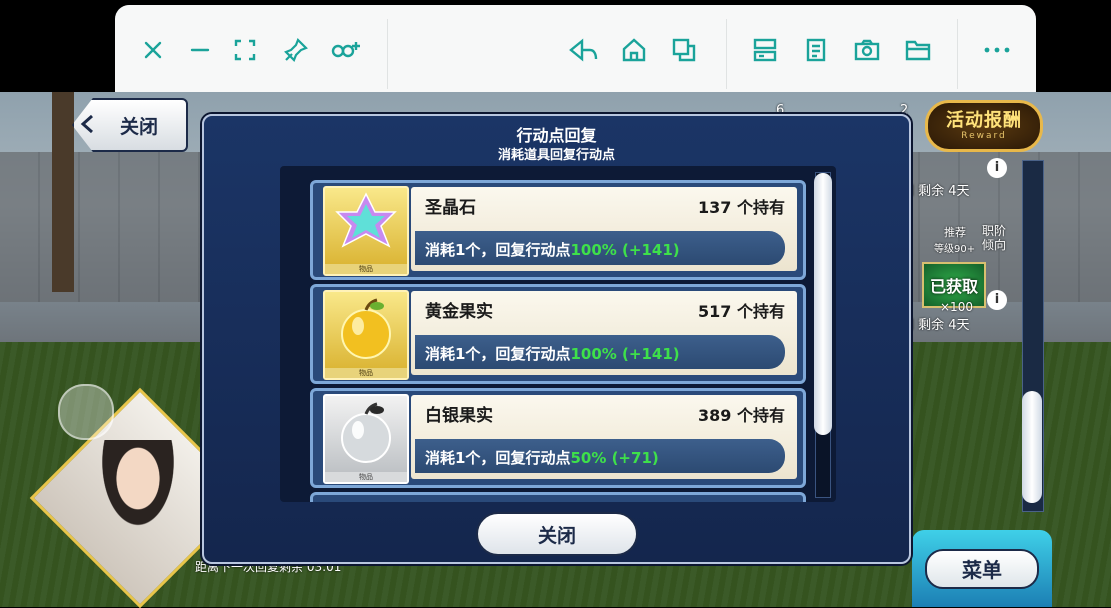 The image size is (1111, 608). I want to click on list-scroll-thumb, so click(823, 304).